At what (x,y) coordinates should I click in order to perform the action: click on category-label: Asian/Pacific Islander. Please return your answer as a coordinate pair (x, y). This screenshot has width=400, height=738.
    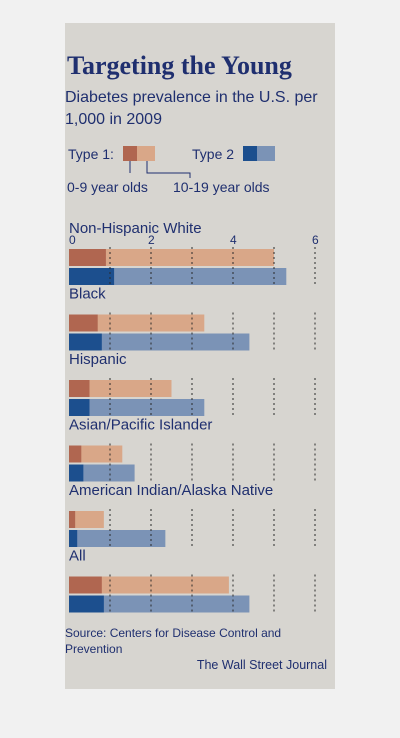
    Looking at the image, I should click on (140, 425).